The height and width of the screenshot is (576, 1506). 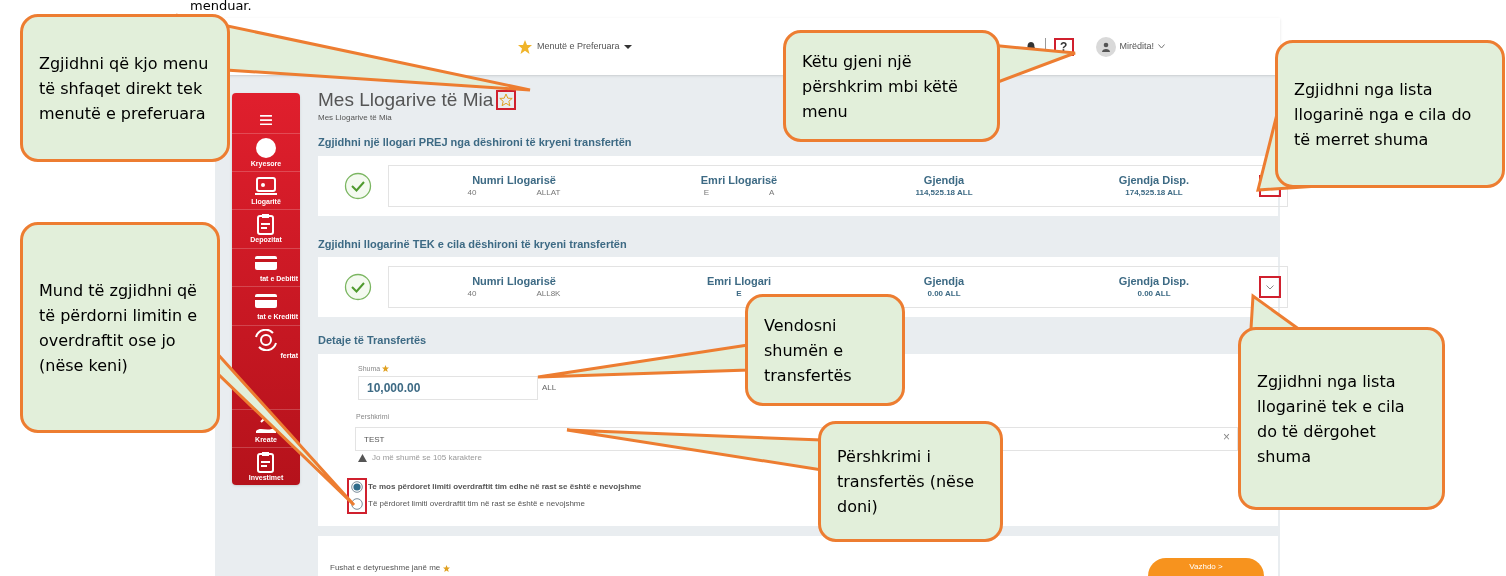 I want to click on section-heading: Zgjidhni një llogari PREJ nga dëshironi të kryeni transfertën, so click(x=475, y=142).